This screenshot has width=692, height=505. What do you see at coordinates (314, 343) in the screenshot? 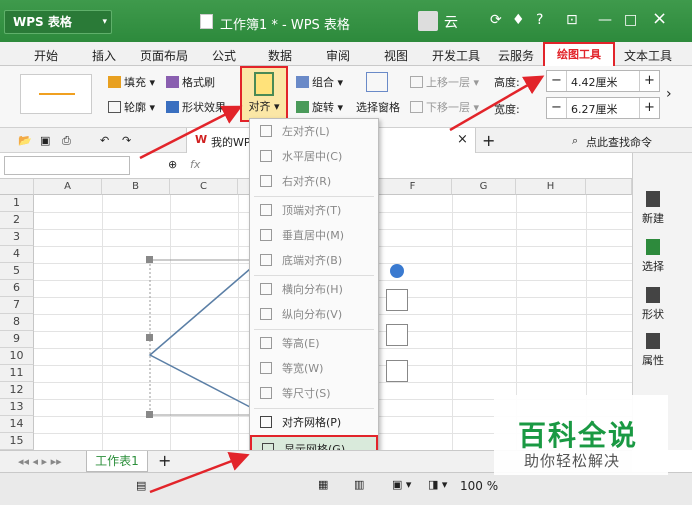
I see `menu-item-same-height: 等高(E)` at bounding box center [314, 343].